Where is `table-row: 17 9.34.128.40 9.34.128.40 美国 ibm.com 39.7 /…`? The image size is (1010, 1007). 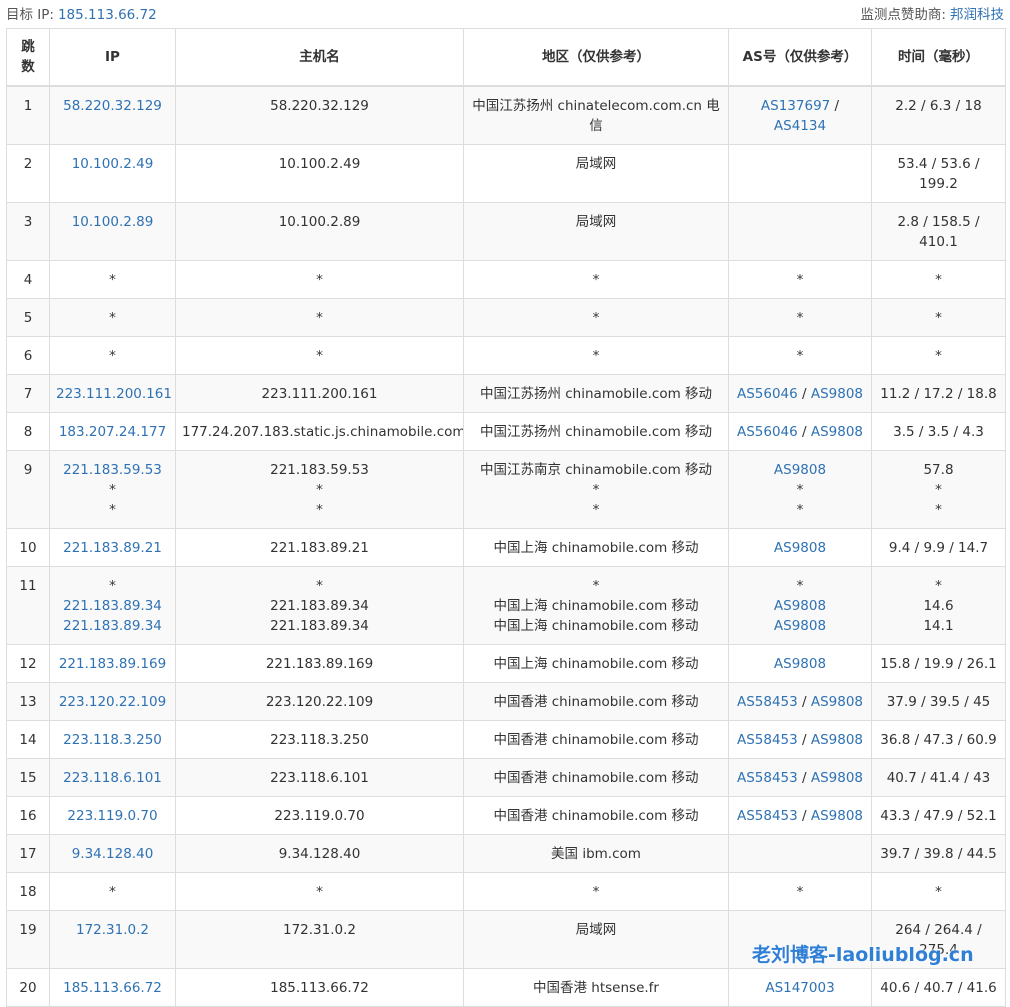 table-row: 17 9.34.128.40 9.34.128.40 美国 ibm.com 39.7 /… is located at coordinates (506, 853).